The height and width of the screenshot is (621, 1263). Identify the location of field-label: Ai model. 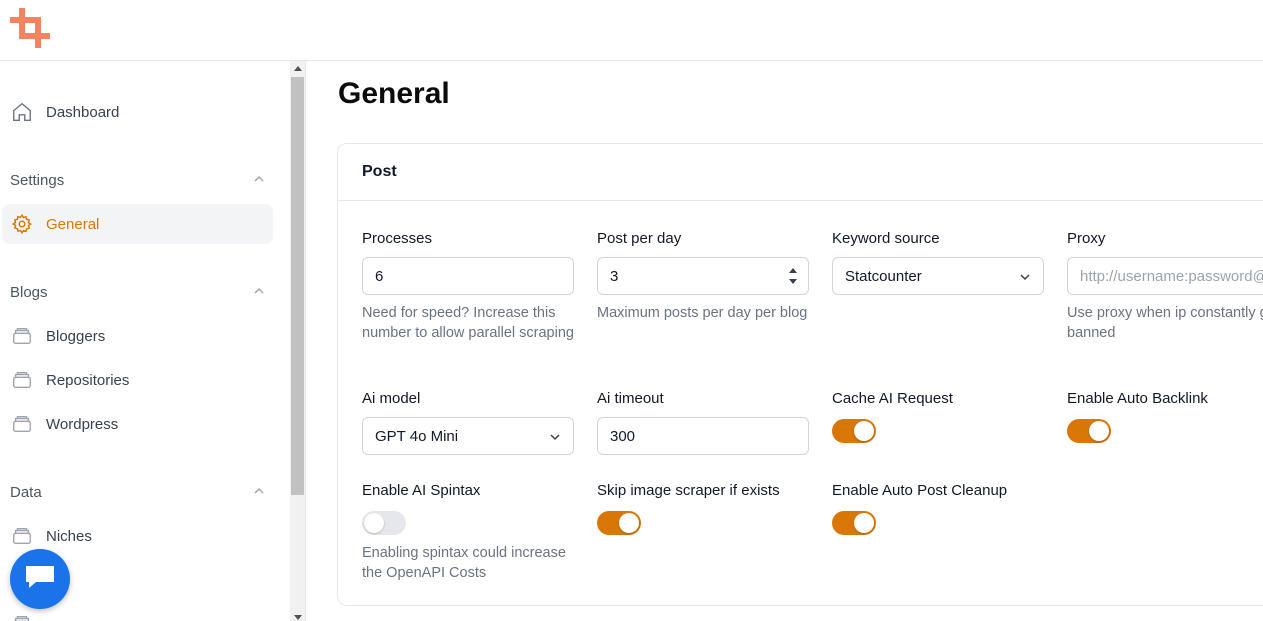
(391, 398).